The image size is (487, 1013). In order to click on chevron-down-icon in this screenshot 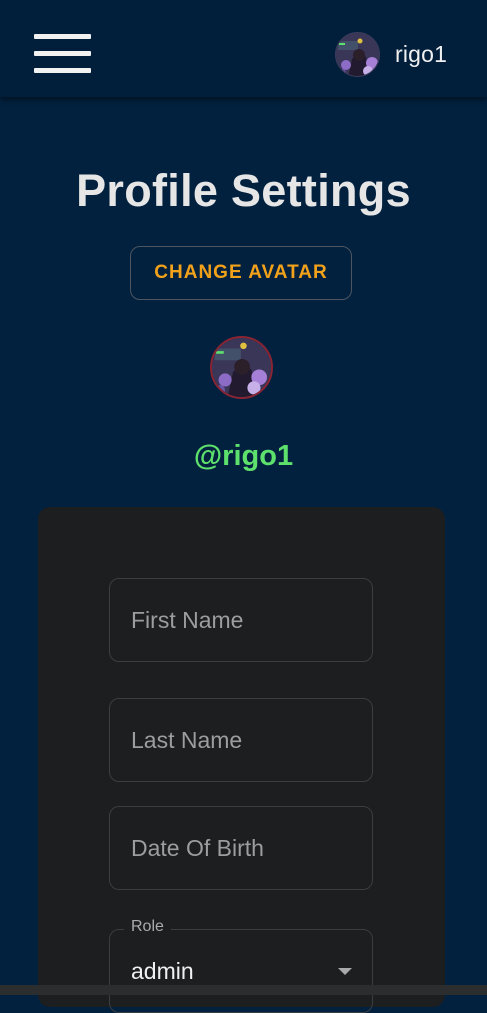, I will do `click(345, 971)`.